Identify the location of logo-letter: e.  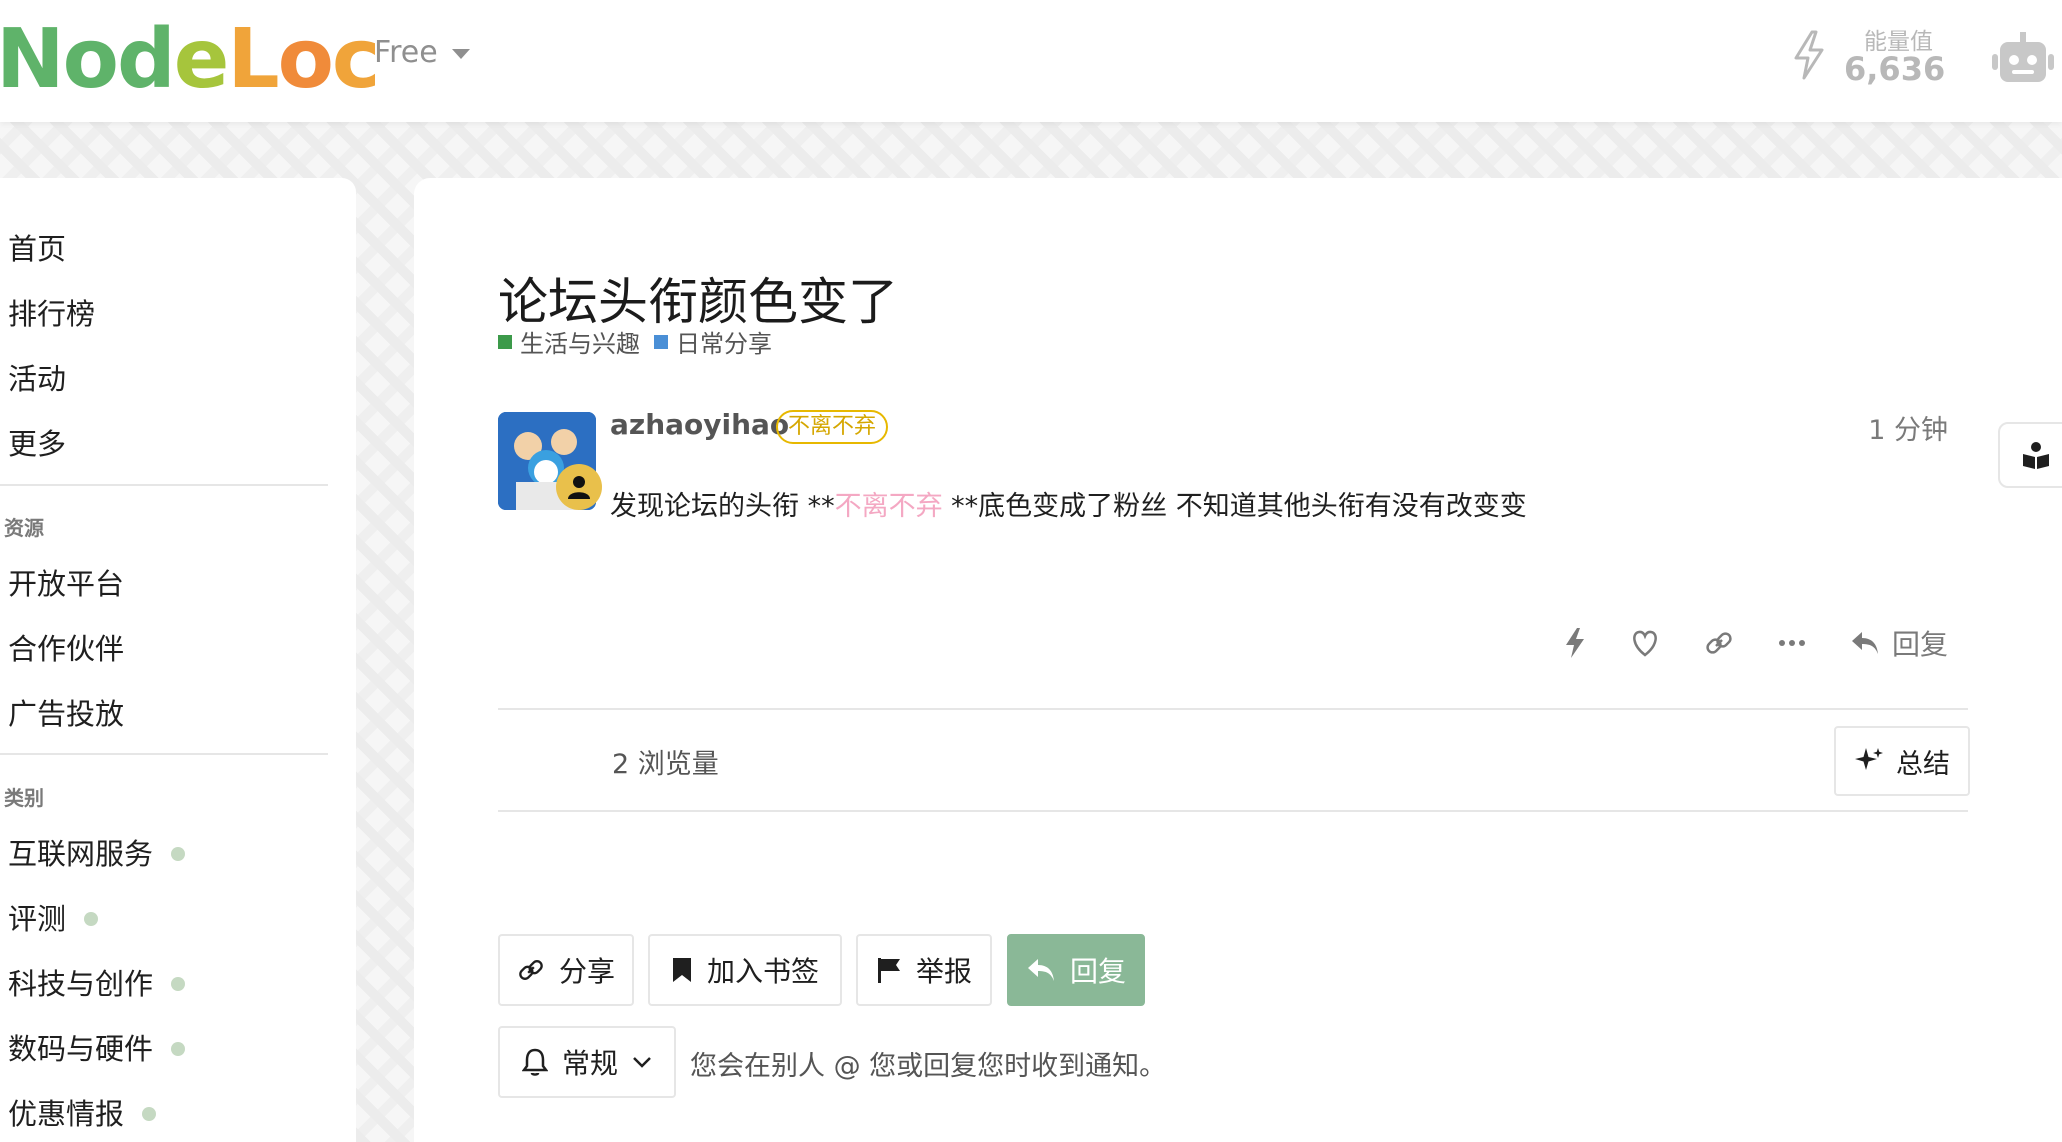
(201, 59).